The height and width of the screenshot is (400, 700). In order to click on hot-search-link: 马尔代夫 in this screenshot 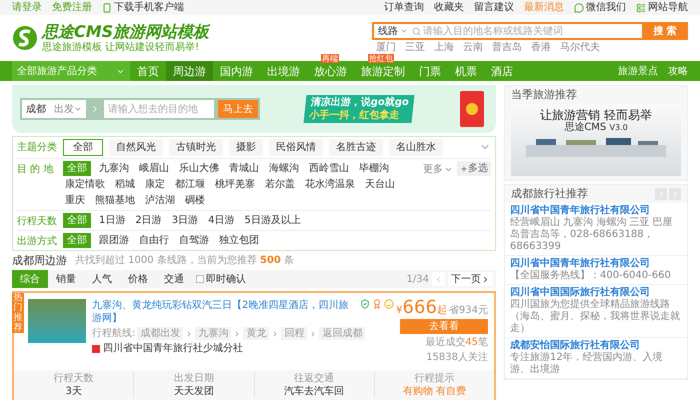, I will do `click(580, 47)`.